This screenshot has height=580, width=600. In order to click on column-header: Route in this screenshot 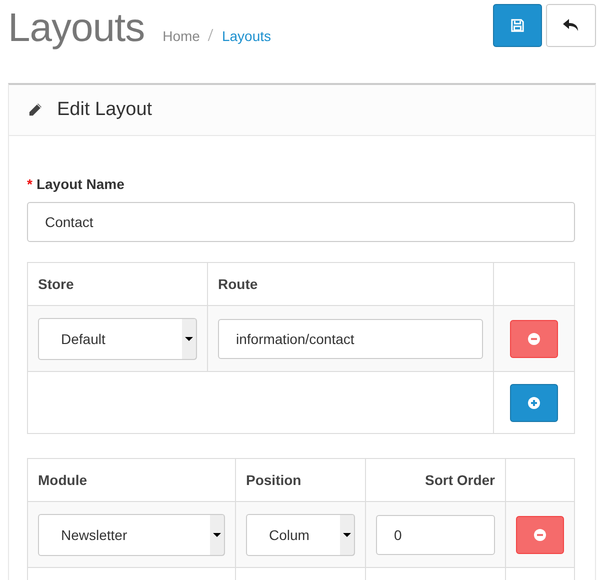, I will do `click(351, 284)`.